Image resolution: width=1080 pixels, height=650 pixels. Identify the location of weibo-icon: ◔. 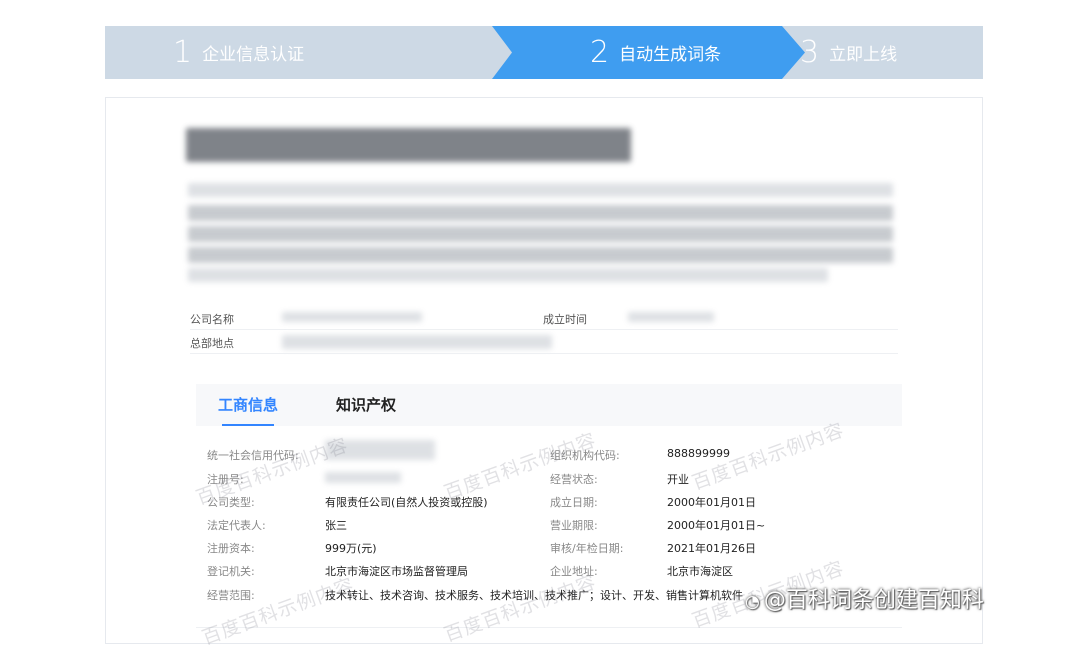
(752, 602).